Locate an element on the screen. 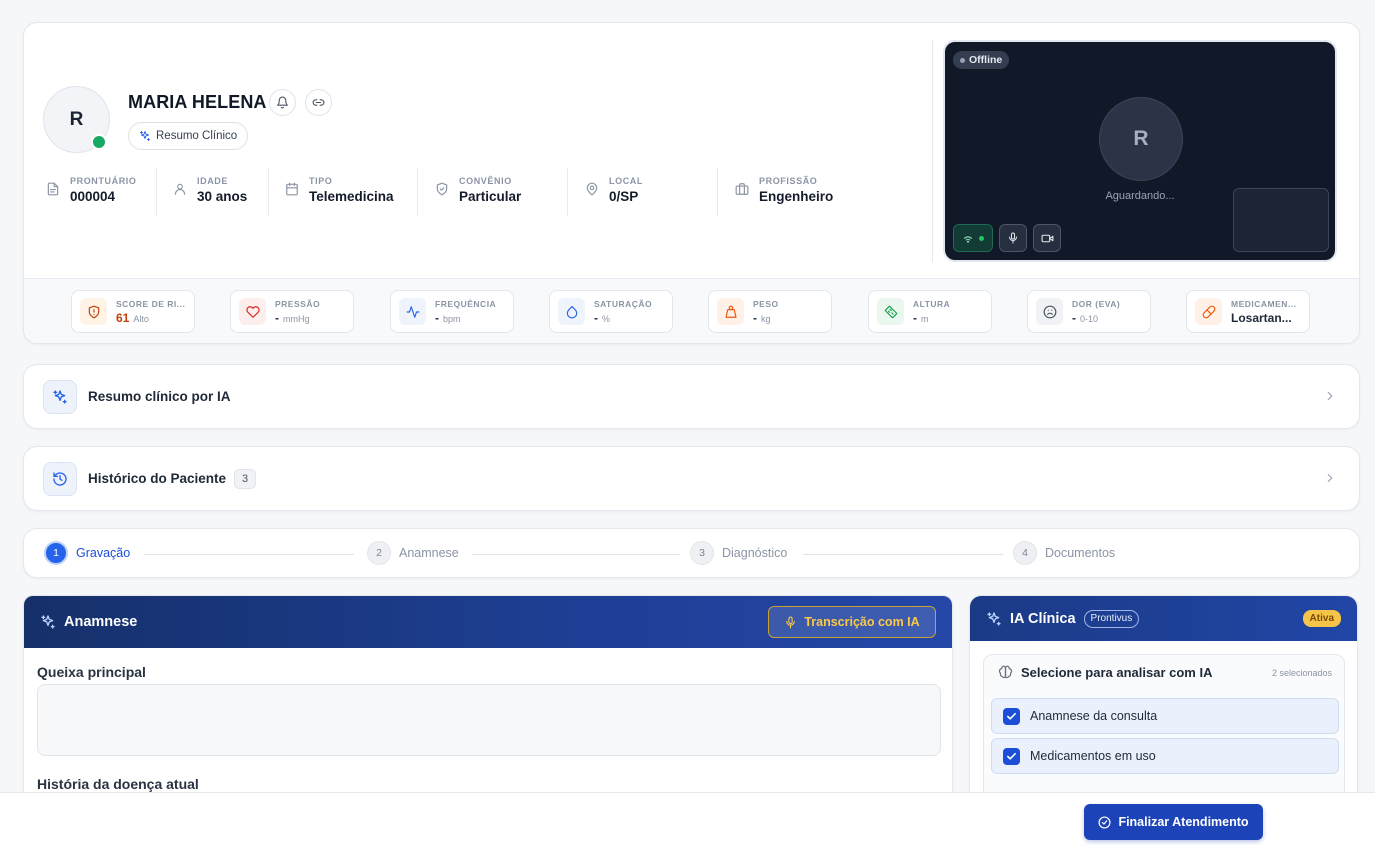 This screenshot has height=845, width=1375. ai-transcription-label: Transcrição com IA is located at coordinates (862, 622).